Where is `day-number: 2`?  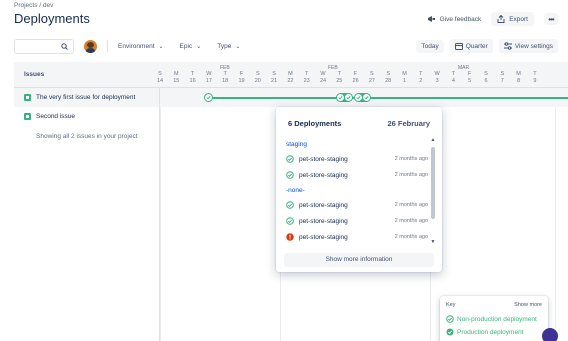 day-number: 2 is located at coordinates (421, 81).